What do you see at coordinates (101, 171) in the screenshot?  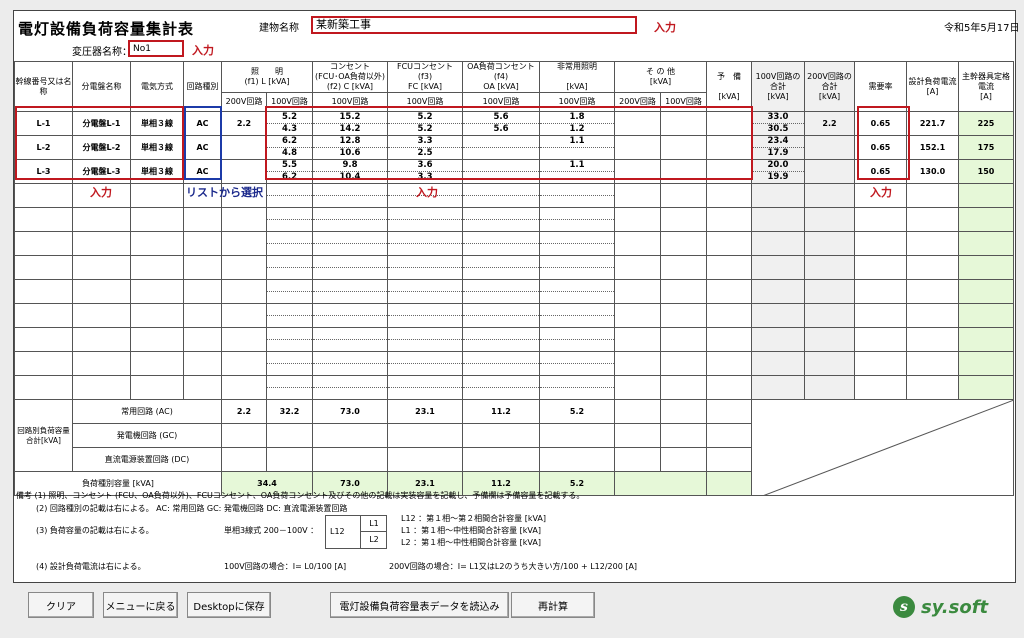 I see `panel-cell: 分電盤L-3` at bounding box center [101, 171].